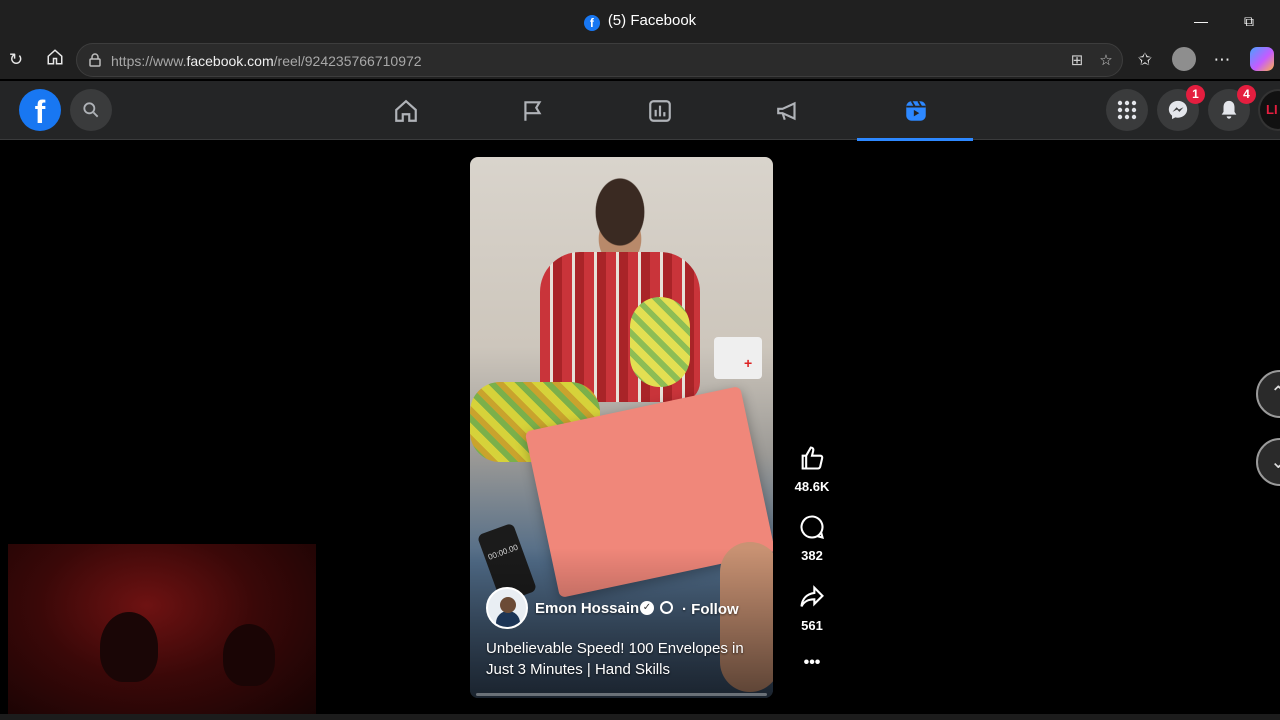 This screenshot has height=720, width=1280. I want to click on tab-reels, so click(915, 111).